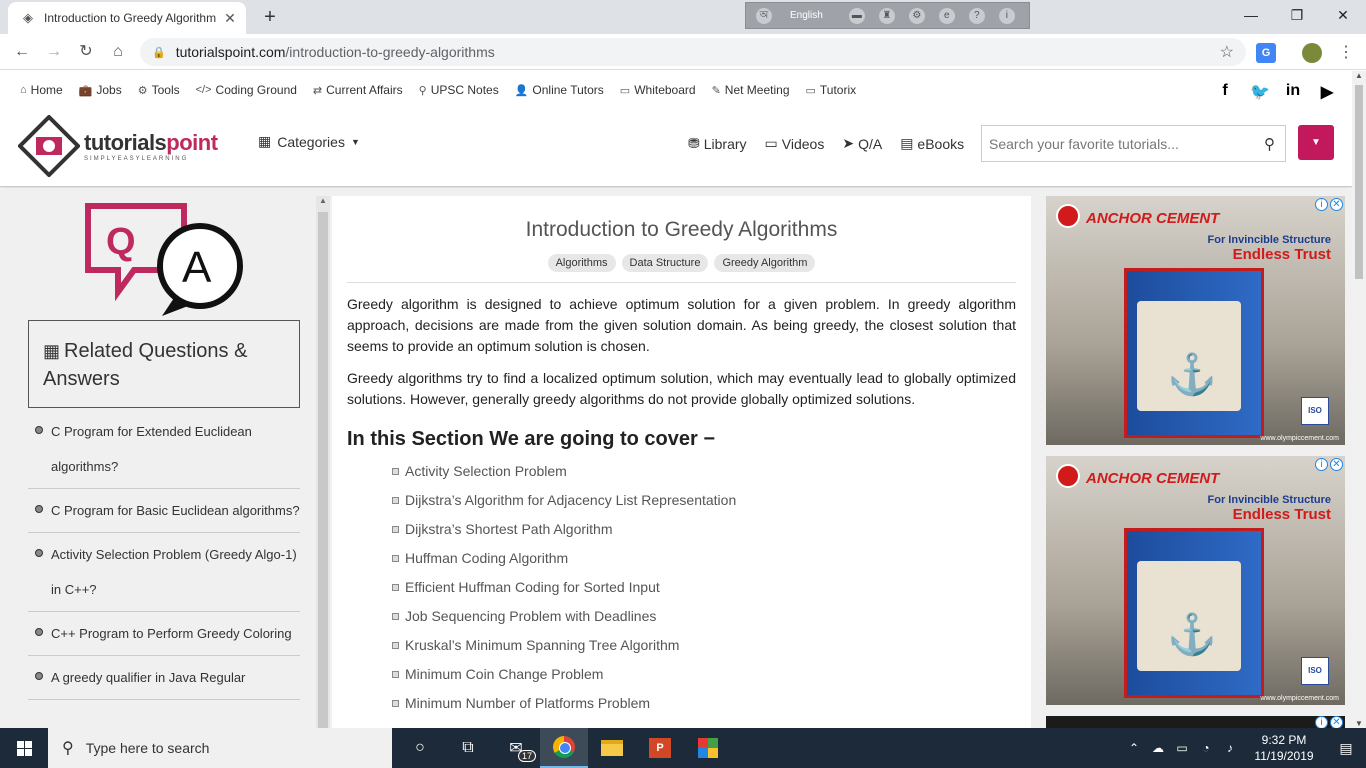 The width and height of the screenshot is (1366, 768). I want to click on topic-link: Minimum Number of Platforms Problem, so click(704, 703).